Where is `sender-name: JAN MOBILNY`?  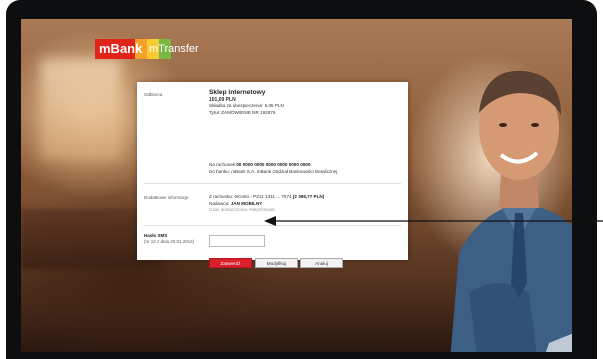 sender-name: JAN MOBILNY is located at coordinates (246, 203).